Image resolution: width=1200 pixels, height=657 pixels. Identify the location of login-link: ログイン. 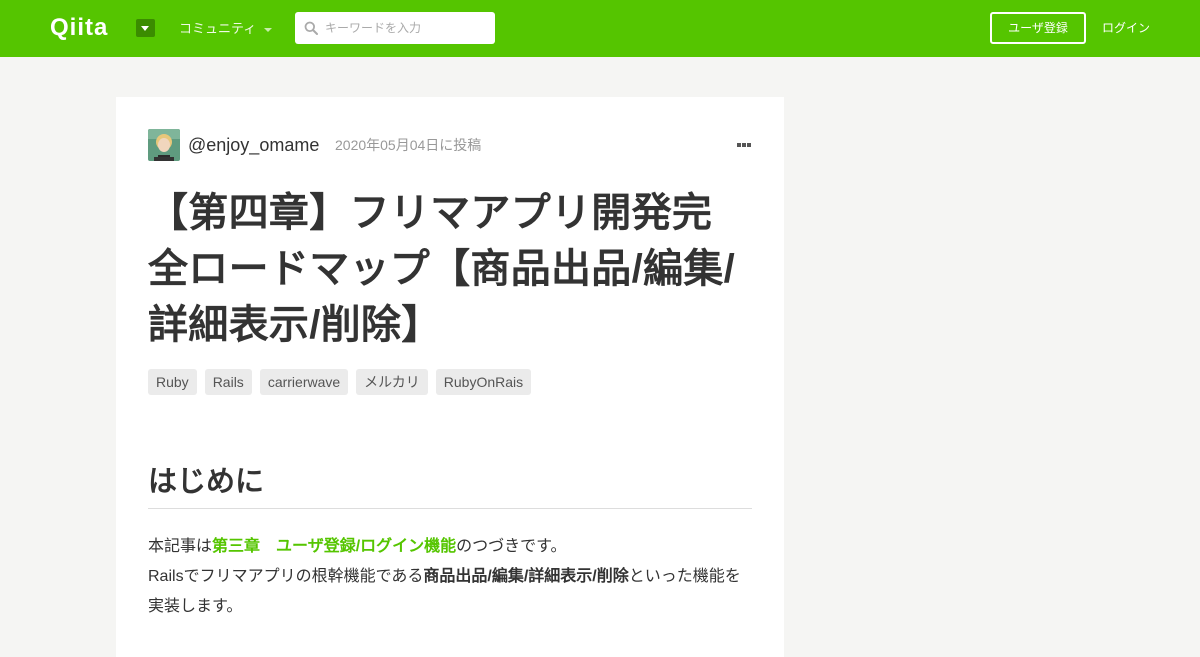
(1126, 28).